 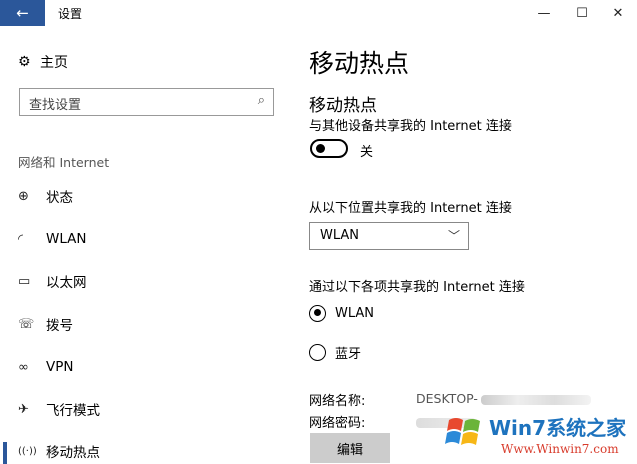 I want to click on sidebar-item-label: 以太网, so click(x=66, y=283).